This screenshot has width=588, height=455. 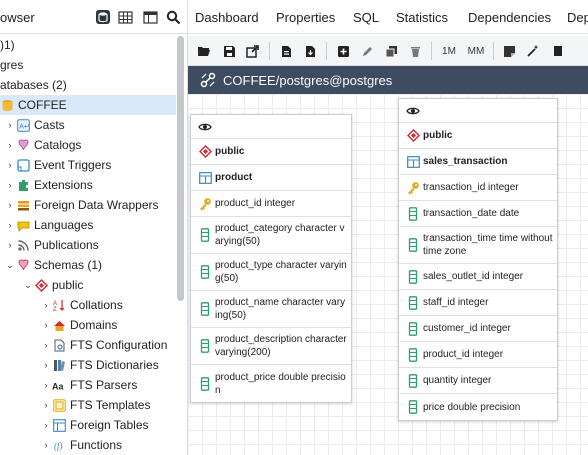 What do you see at coordinates (478, 407) in the screenshot?
I see `column-row: price double precision` at bounding box center [478, 407].